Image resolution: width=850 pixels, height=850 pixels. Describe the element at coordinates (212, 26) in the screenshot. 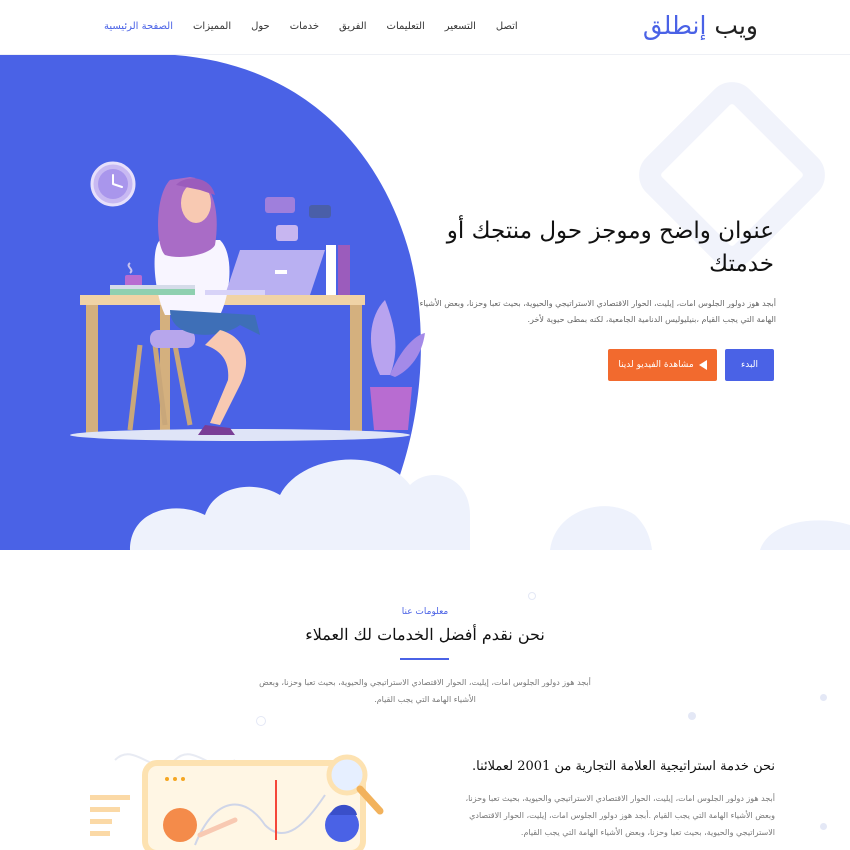

I see `nav-item-features: المميزات` at that location.